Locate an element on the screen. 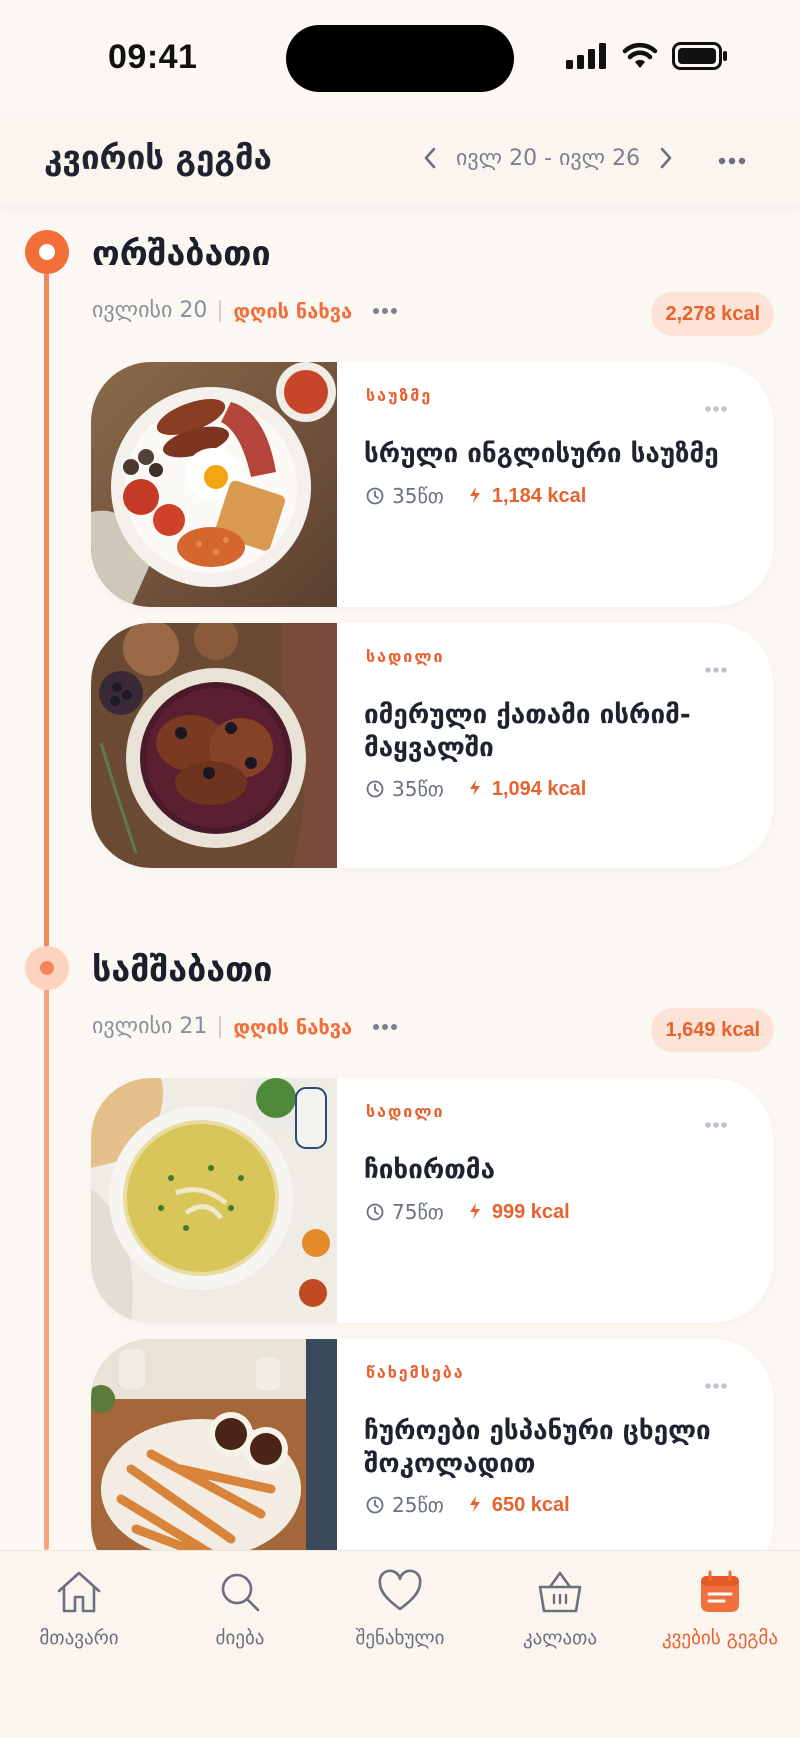  meal-card: სადილი ჩიხირთმა 75წთ 999 kcal is located at coordinates (432, 1200).